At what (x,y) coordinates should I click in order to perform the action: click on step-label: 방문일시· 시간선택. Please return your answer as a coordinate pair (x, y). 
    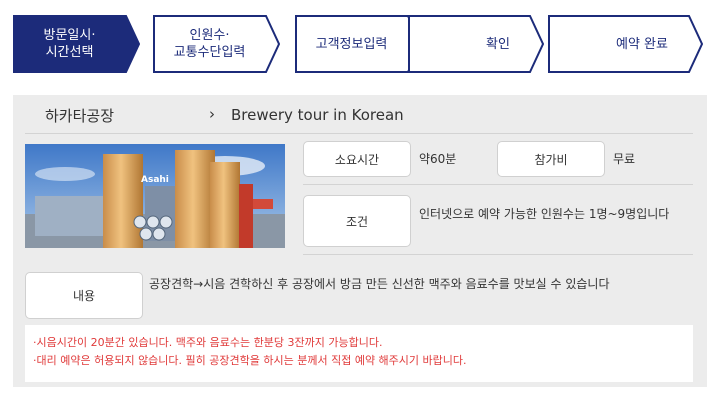
    Looking at the image, I should click on (69, 44).